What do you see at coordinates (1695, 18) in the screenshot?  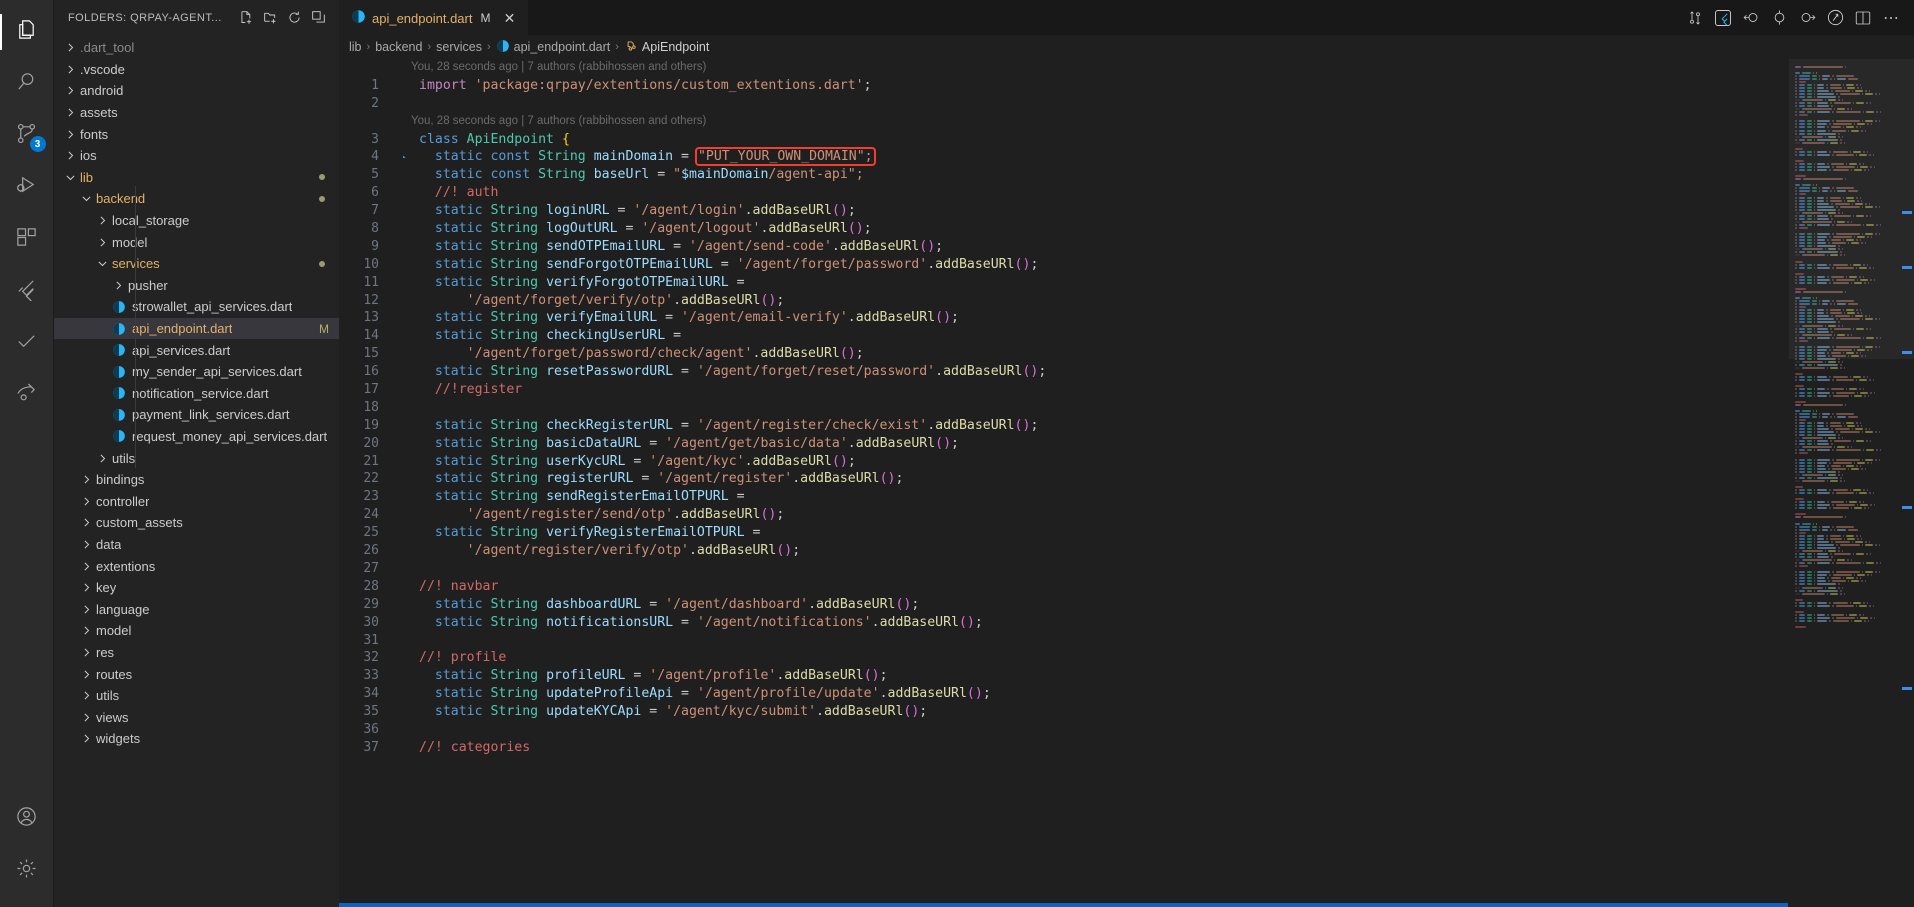 I see `source-control-graph-button` at bounding box center [1695, 18].